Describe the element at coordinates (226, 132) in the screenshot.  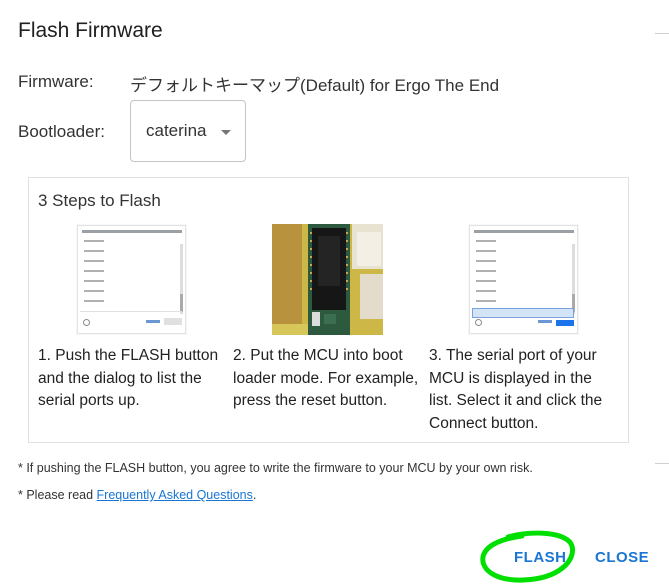
I see `dropdown-arrow-icon` at that location.